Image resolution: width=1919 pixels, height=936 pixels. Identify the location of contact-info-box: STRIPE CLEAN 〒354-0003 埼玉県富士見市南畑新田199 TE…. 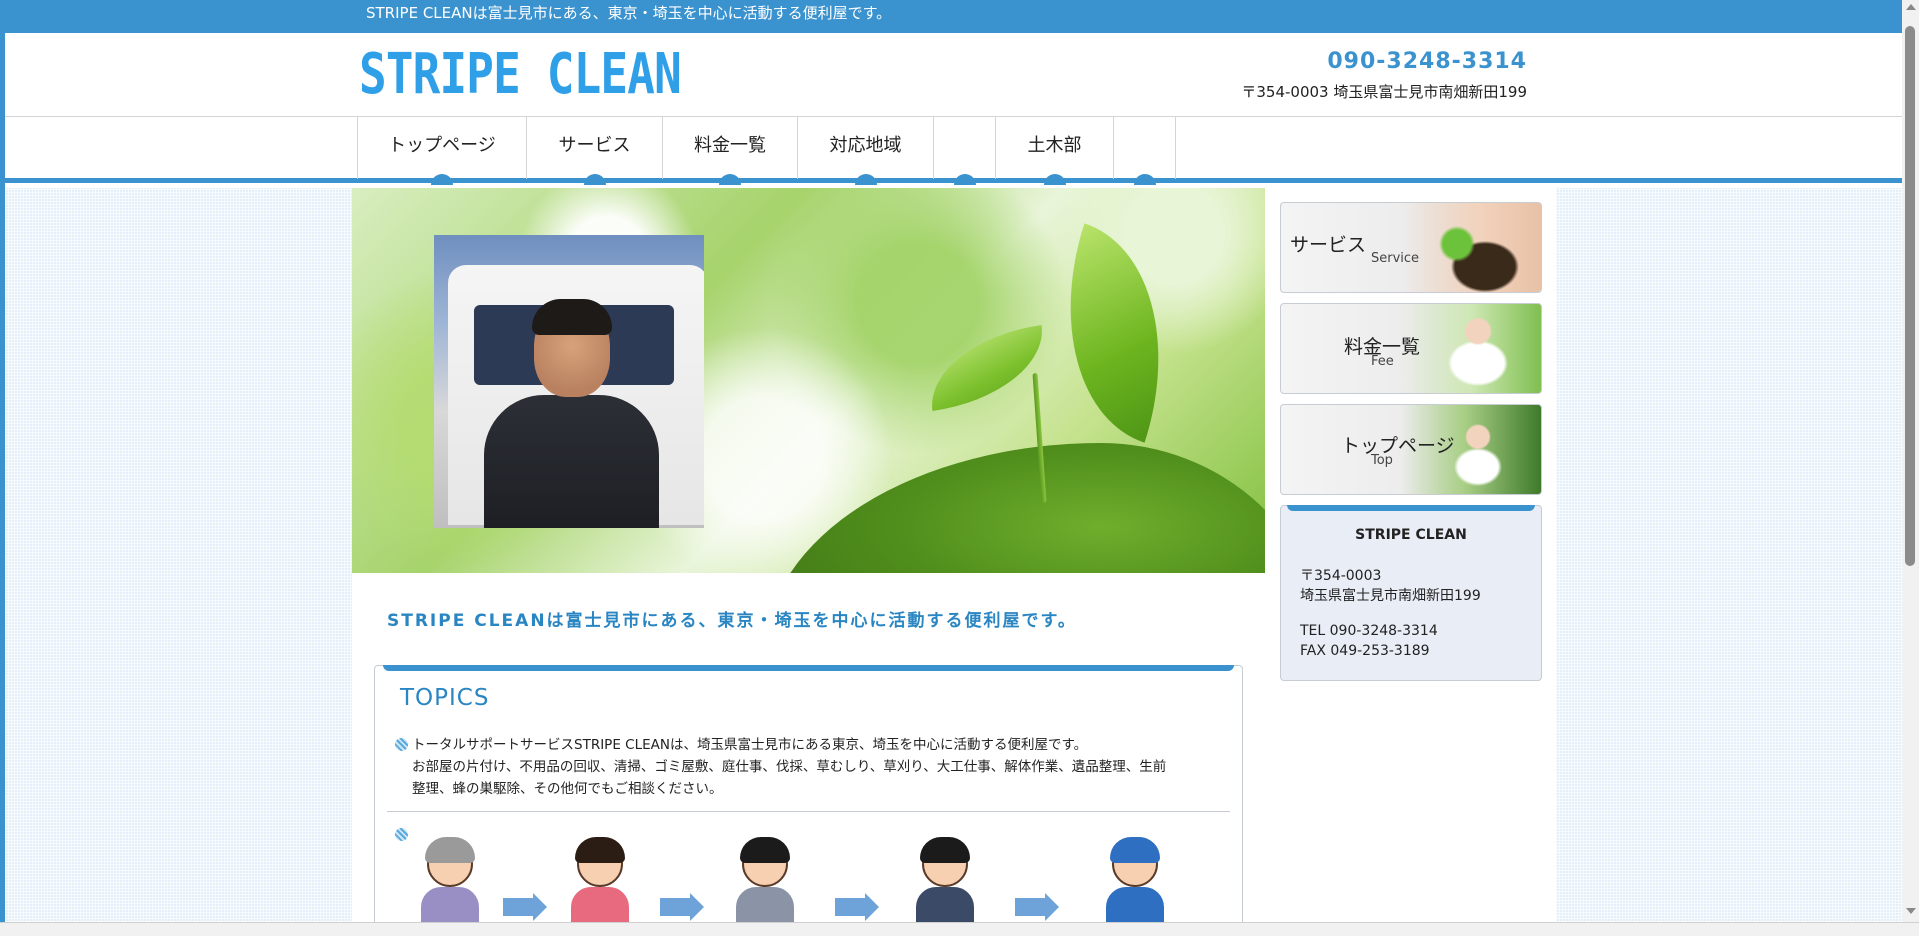
(1411, 593).